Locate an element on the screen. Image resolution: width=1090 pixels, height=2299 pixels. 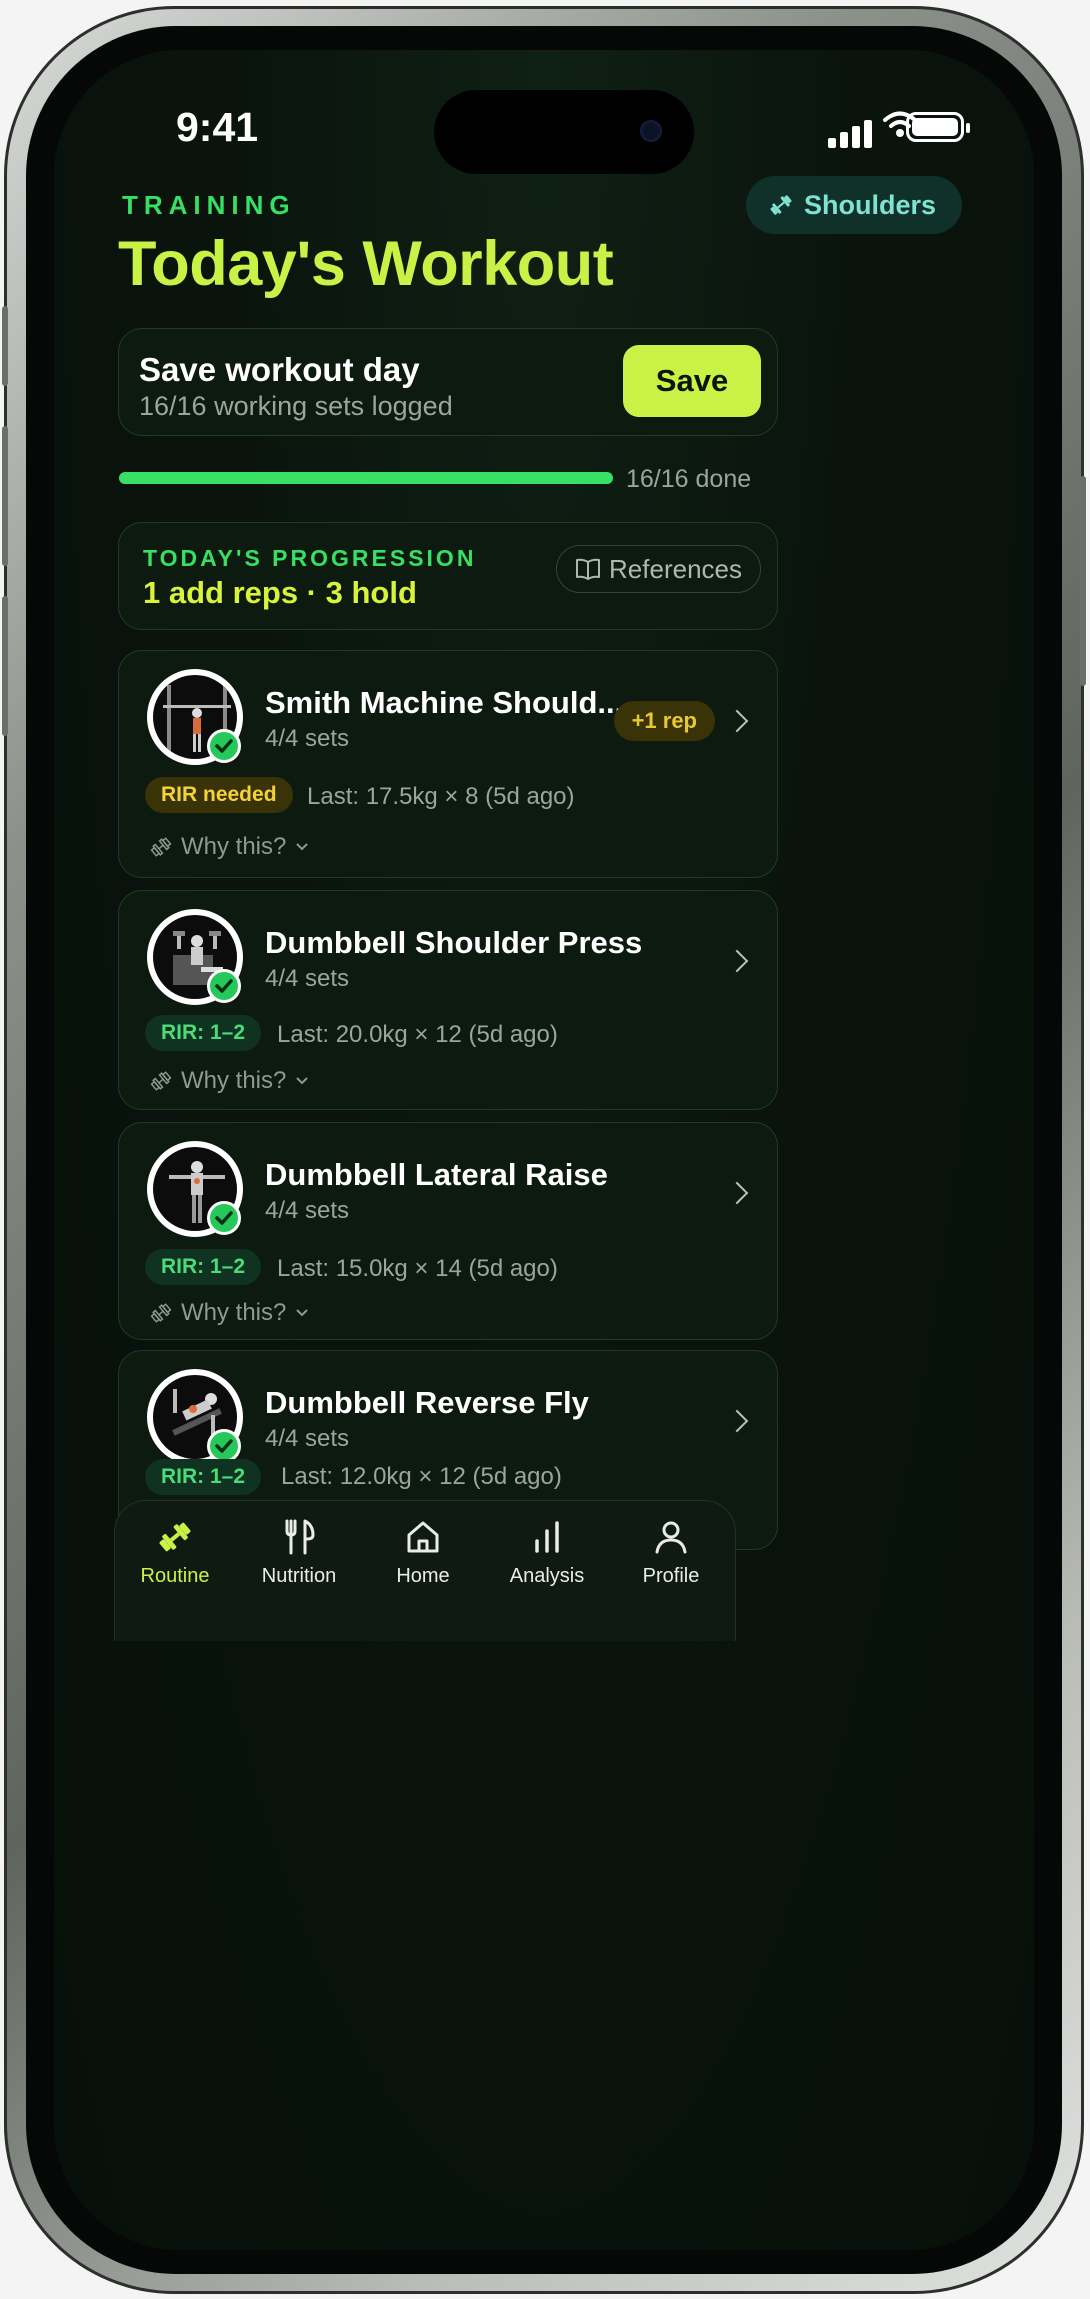
volume-up-button is located at coordinates (5, 496).